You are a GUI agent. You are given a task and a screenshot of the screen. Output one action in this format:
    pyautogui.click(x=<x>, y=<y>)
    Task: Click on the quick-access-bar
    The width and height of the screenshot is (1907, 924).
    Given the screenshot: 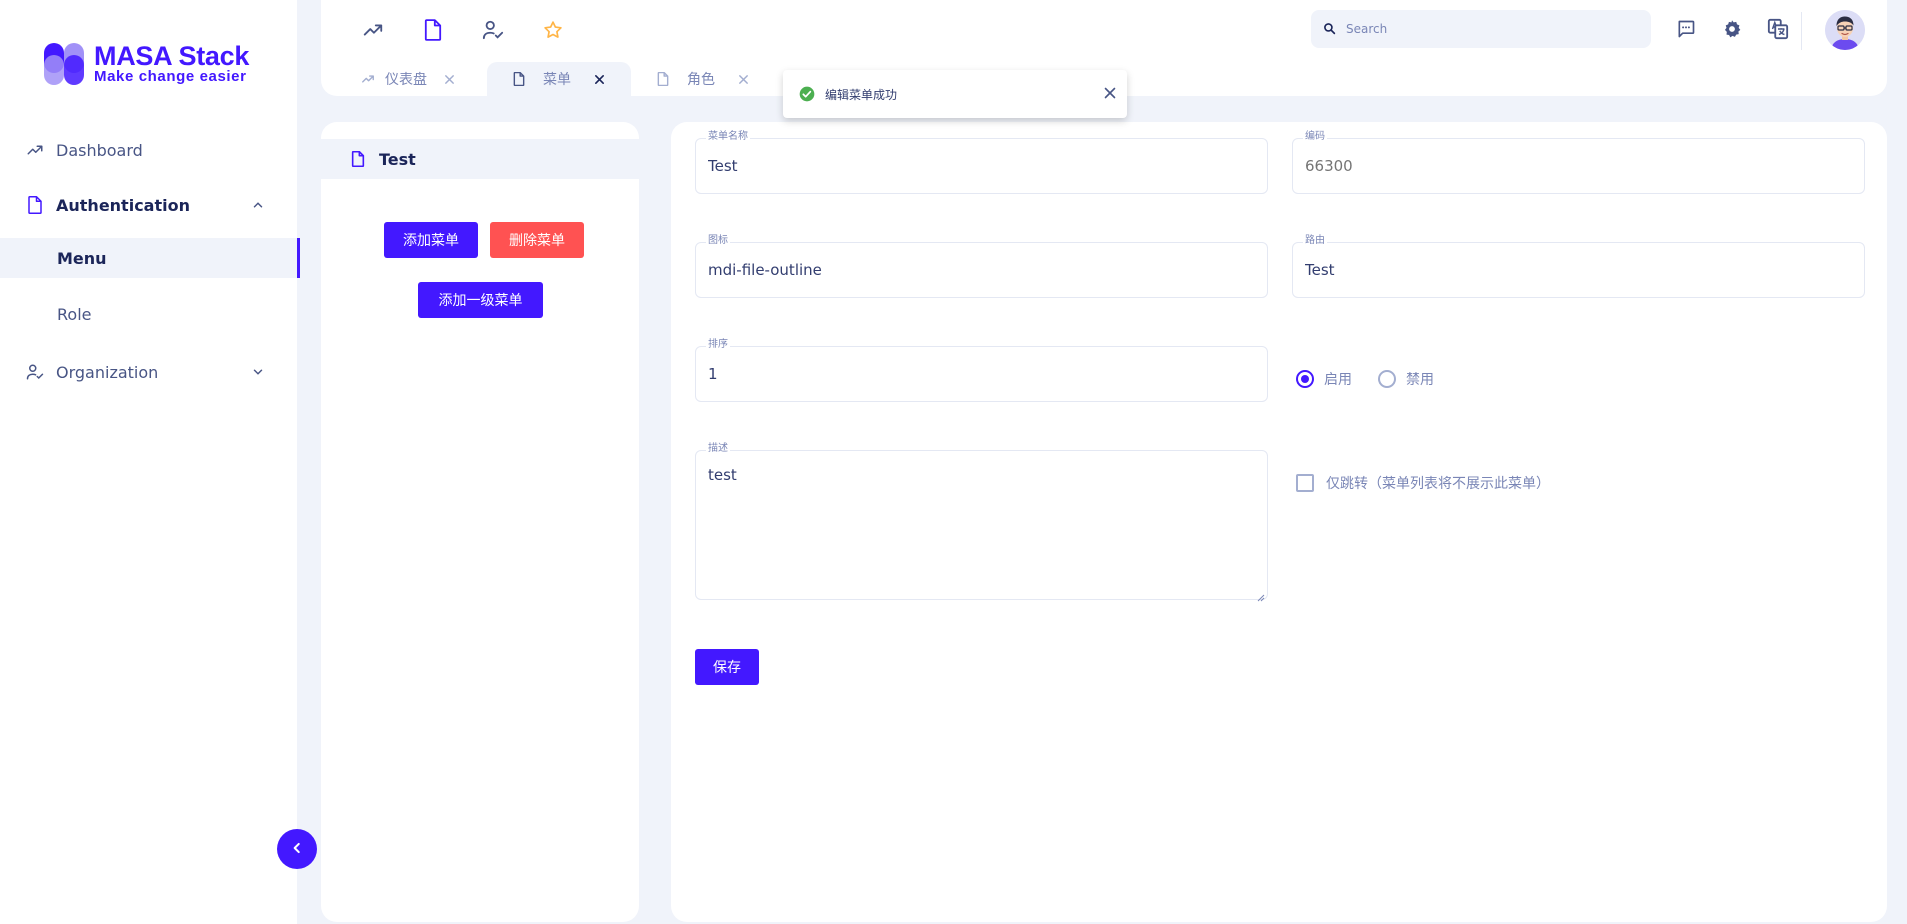 What is the action you would take?
    pyautogui.click(x=481, y=30)
    